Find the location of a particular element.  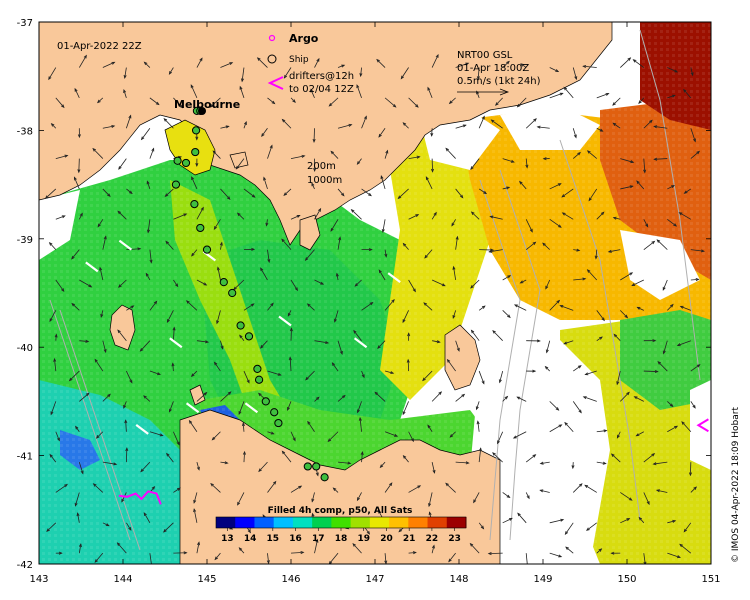

x-tick-label: 148 is located at coordinates (458, 579).